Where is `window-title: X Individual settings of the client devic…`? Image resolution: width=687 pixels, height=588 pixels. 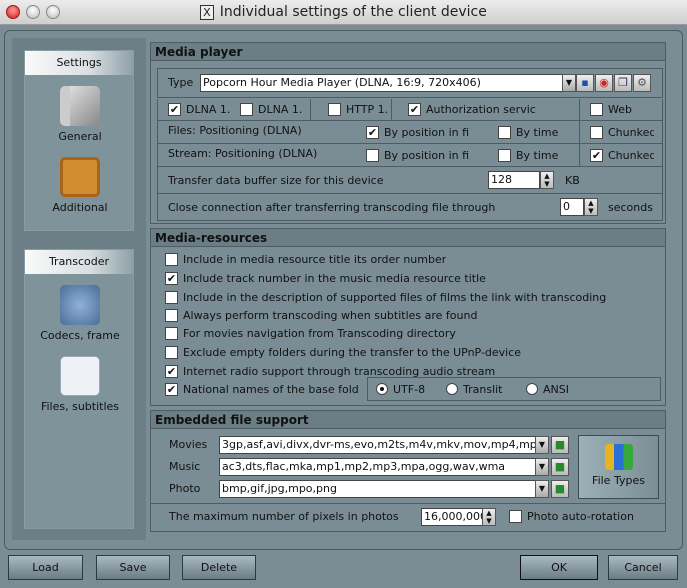 window-title: X Individual settings of the client devic… is located at coordinates (343, 12).